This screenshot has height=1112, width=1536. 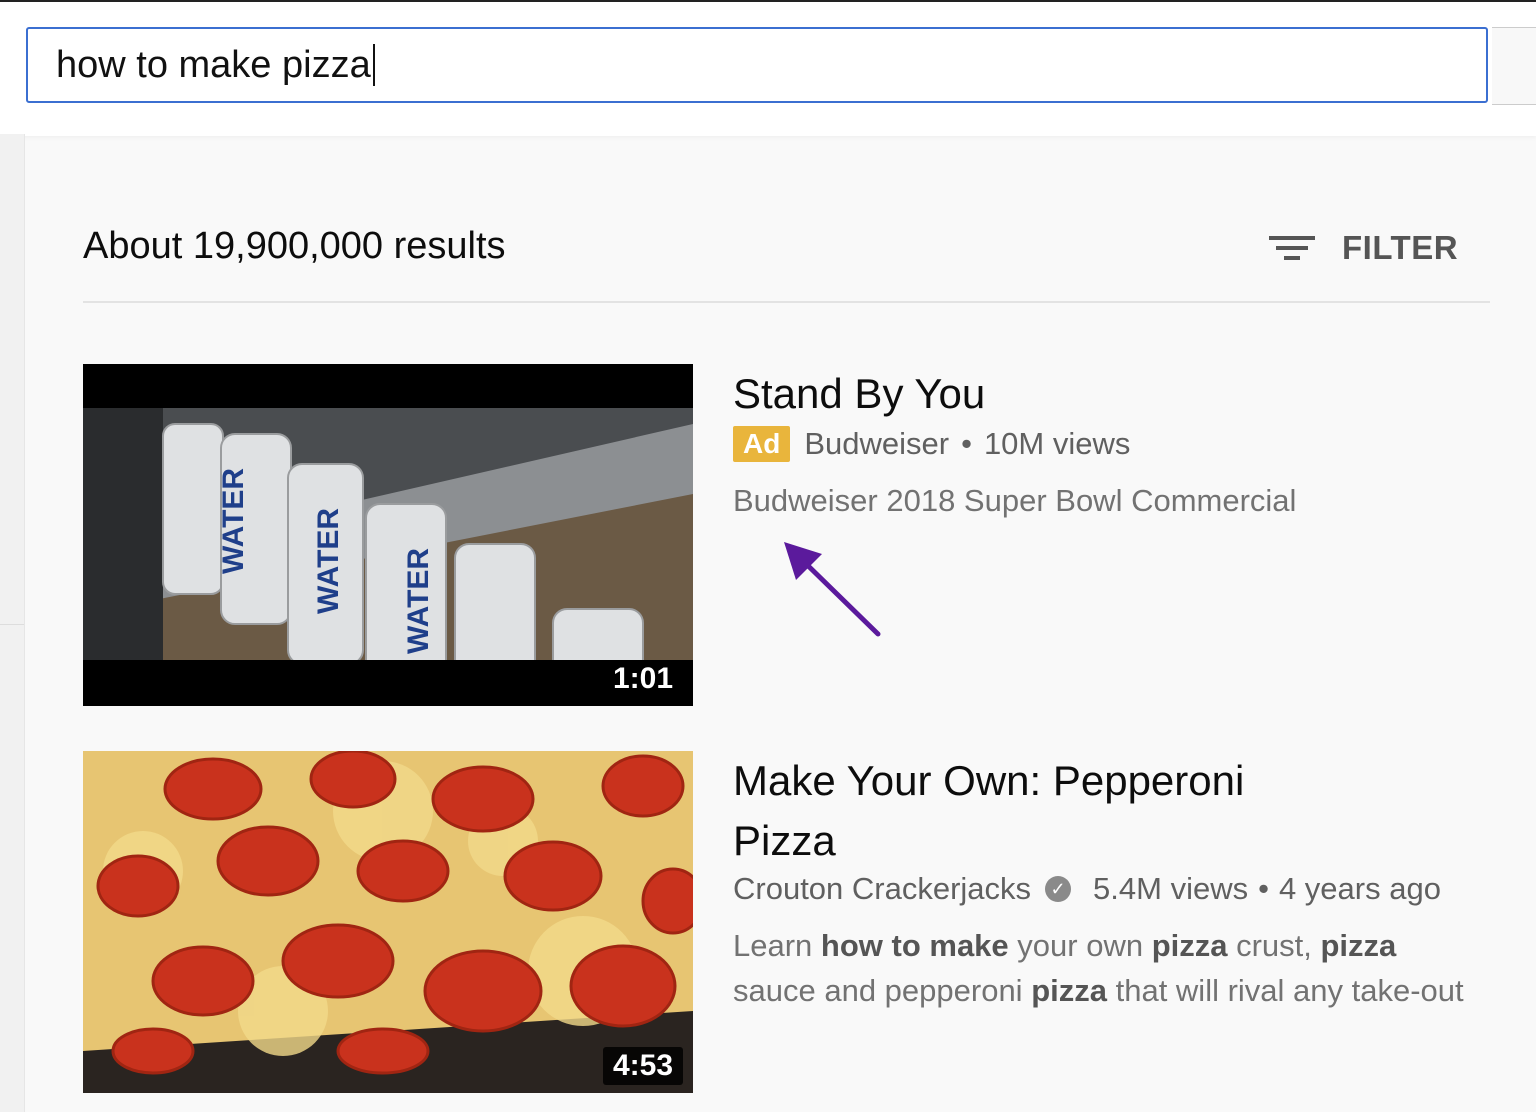 What do you see at coordinates (784, 840) in the screenshot?
I see `video-title-line2: Pizza` at bounding box center [784, 840].